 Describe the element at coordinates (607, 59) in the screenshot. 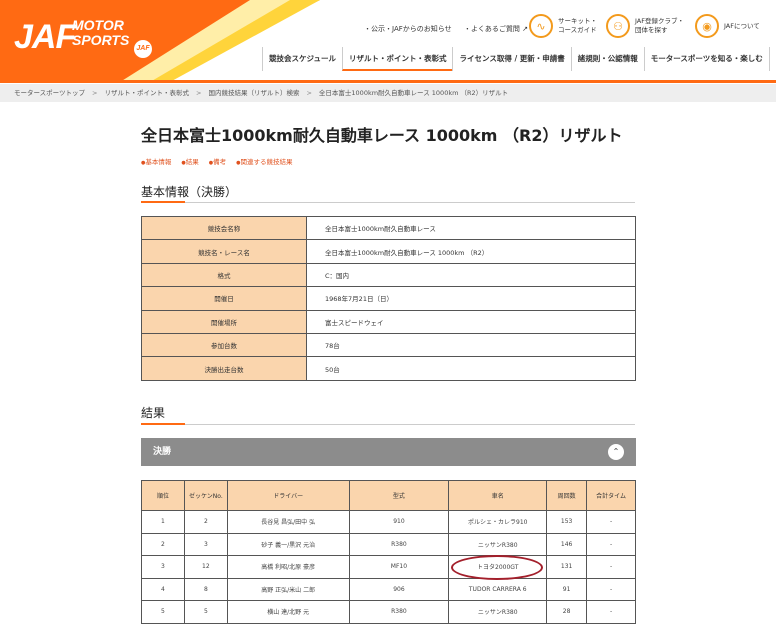

I see `nav-rules: 諸規則・公認情報` at that location.